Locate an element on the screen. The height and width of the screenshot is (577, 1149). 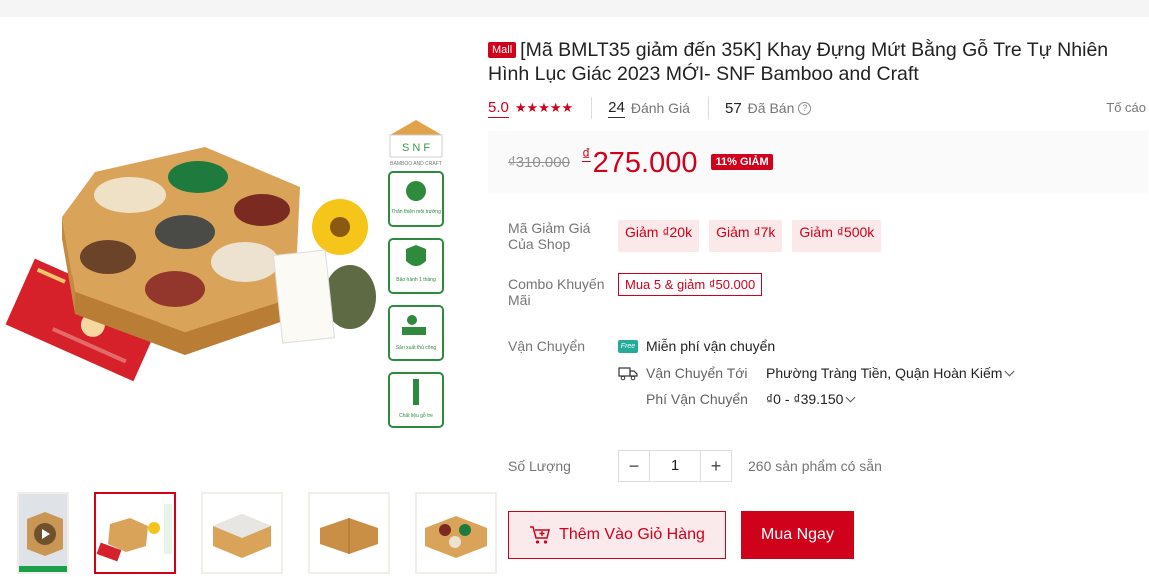
old-price: ₫310.000 is located at coordinates (539, 162).